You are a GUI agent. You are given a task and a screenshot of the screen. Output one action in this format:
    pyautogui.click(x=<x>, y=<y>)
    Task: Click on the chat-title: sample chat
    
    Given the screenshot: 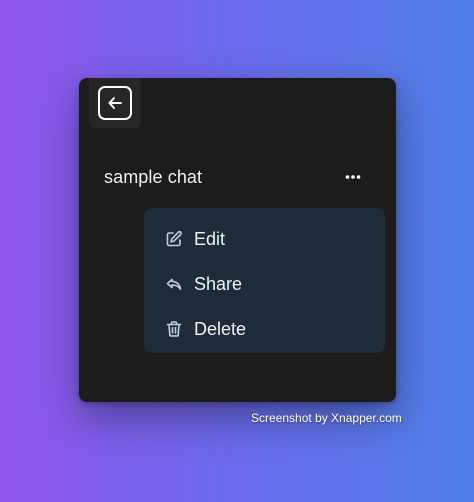 What is the action you would take?
    pyautogui.click(x=153, y=177)
    